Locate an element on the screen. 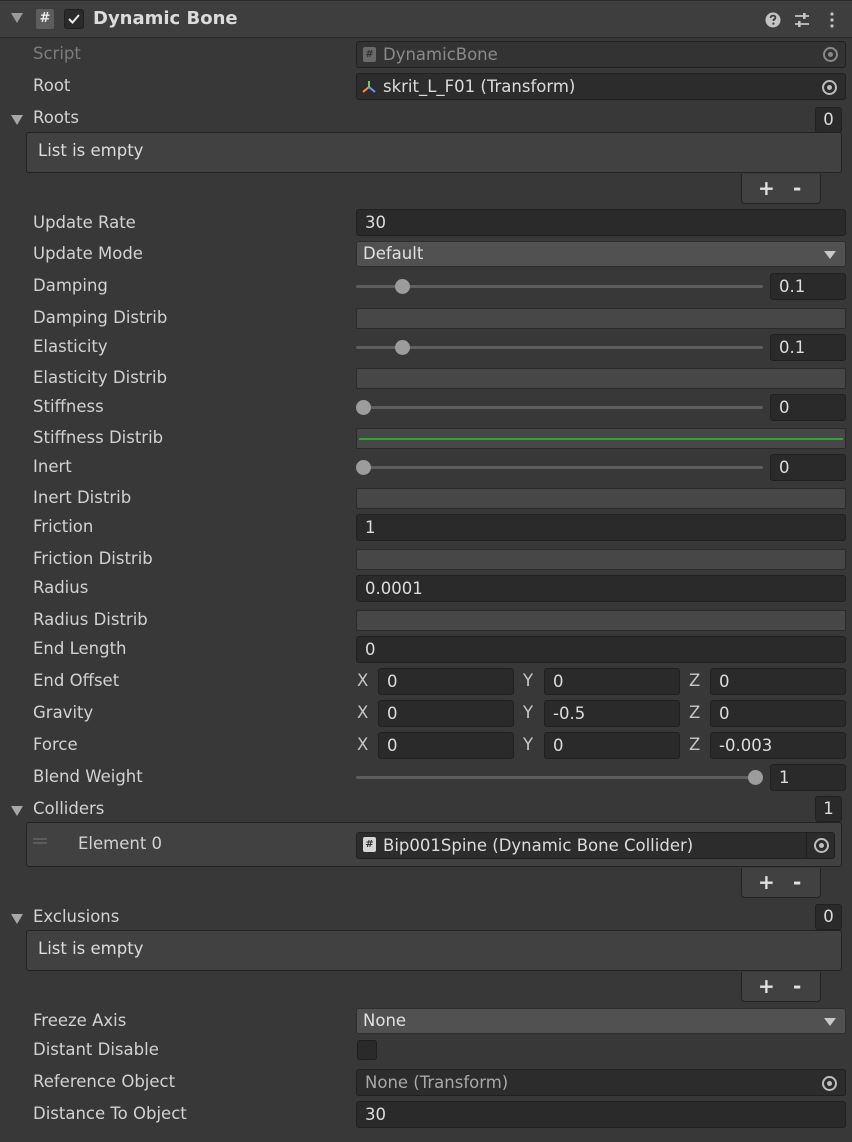  checkmark-icon is located at coordinates (74, 19).